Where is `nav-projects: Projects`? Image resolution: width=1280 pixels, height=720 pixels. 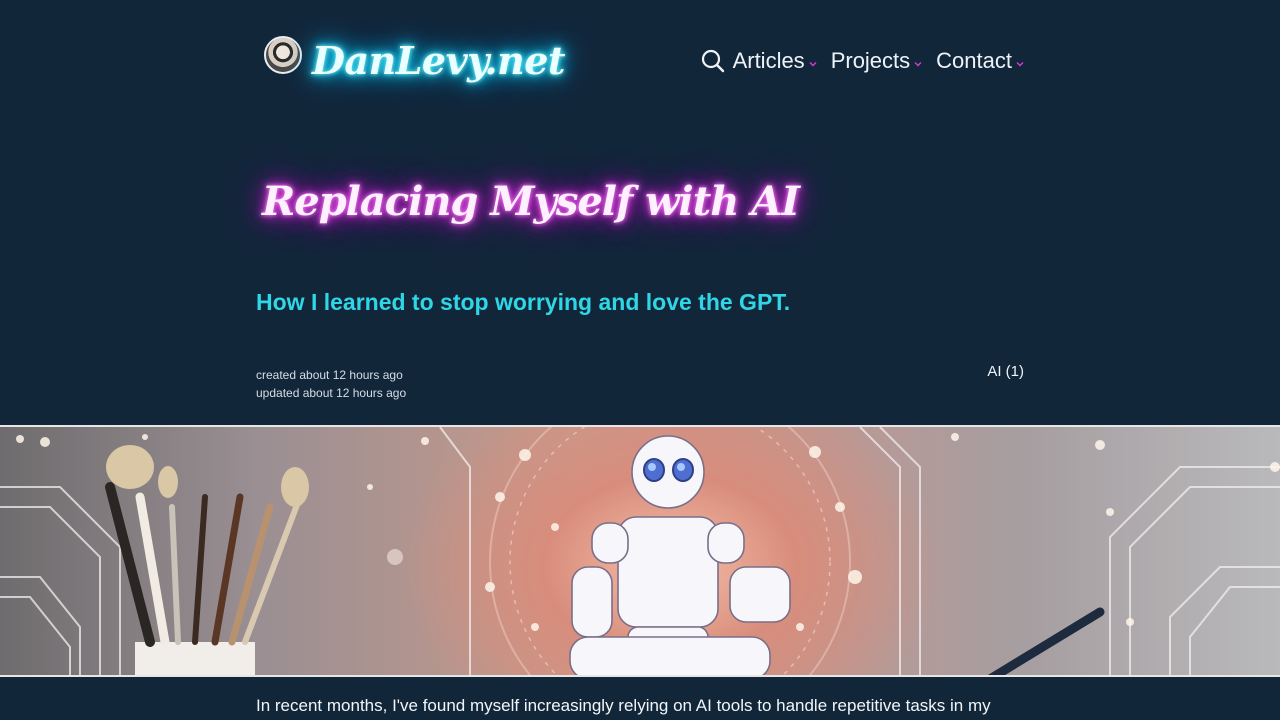
nav-projects: Projects is located at coordinates (876, 61).